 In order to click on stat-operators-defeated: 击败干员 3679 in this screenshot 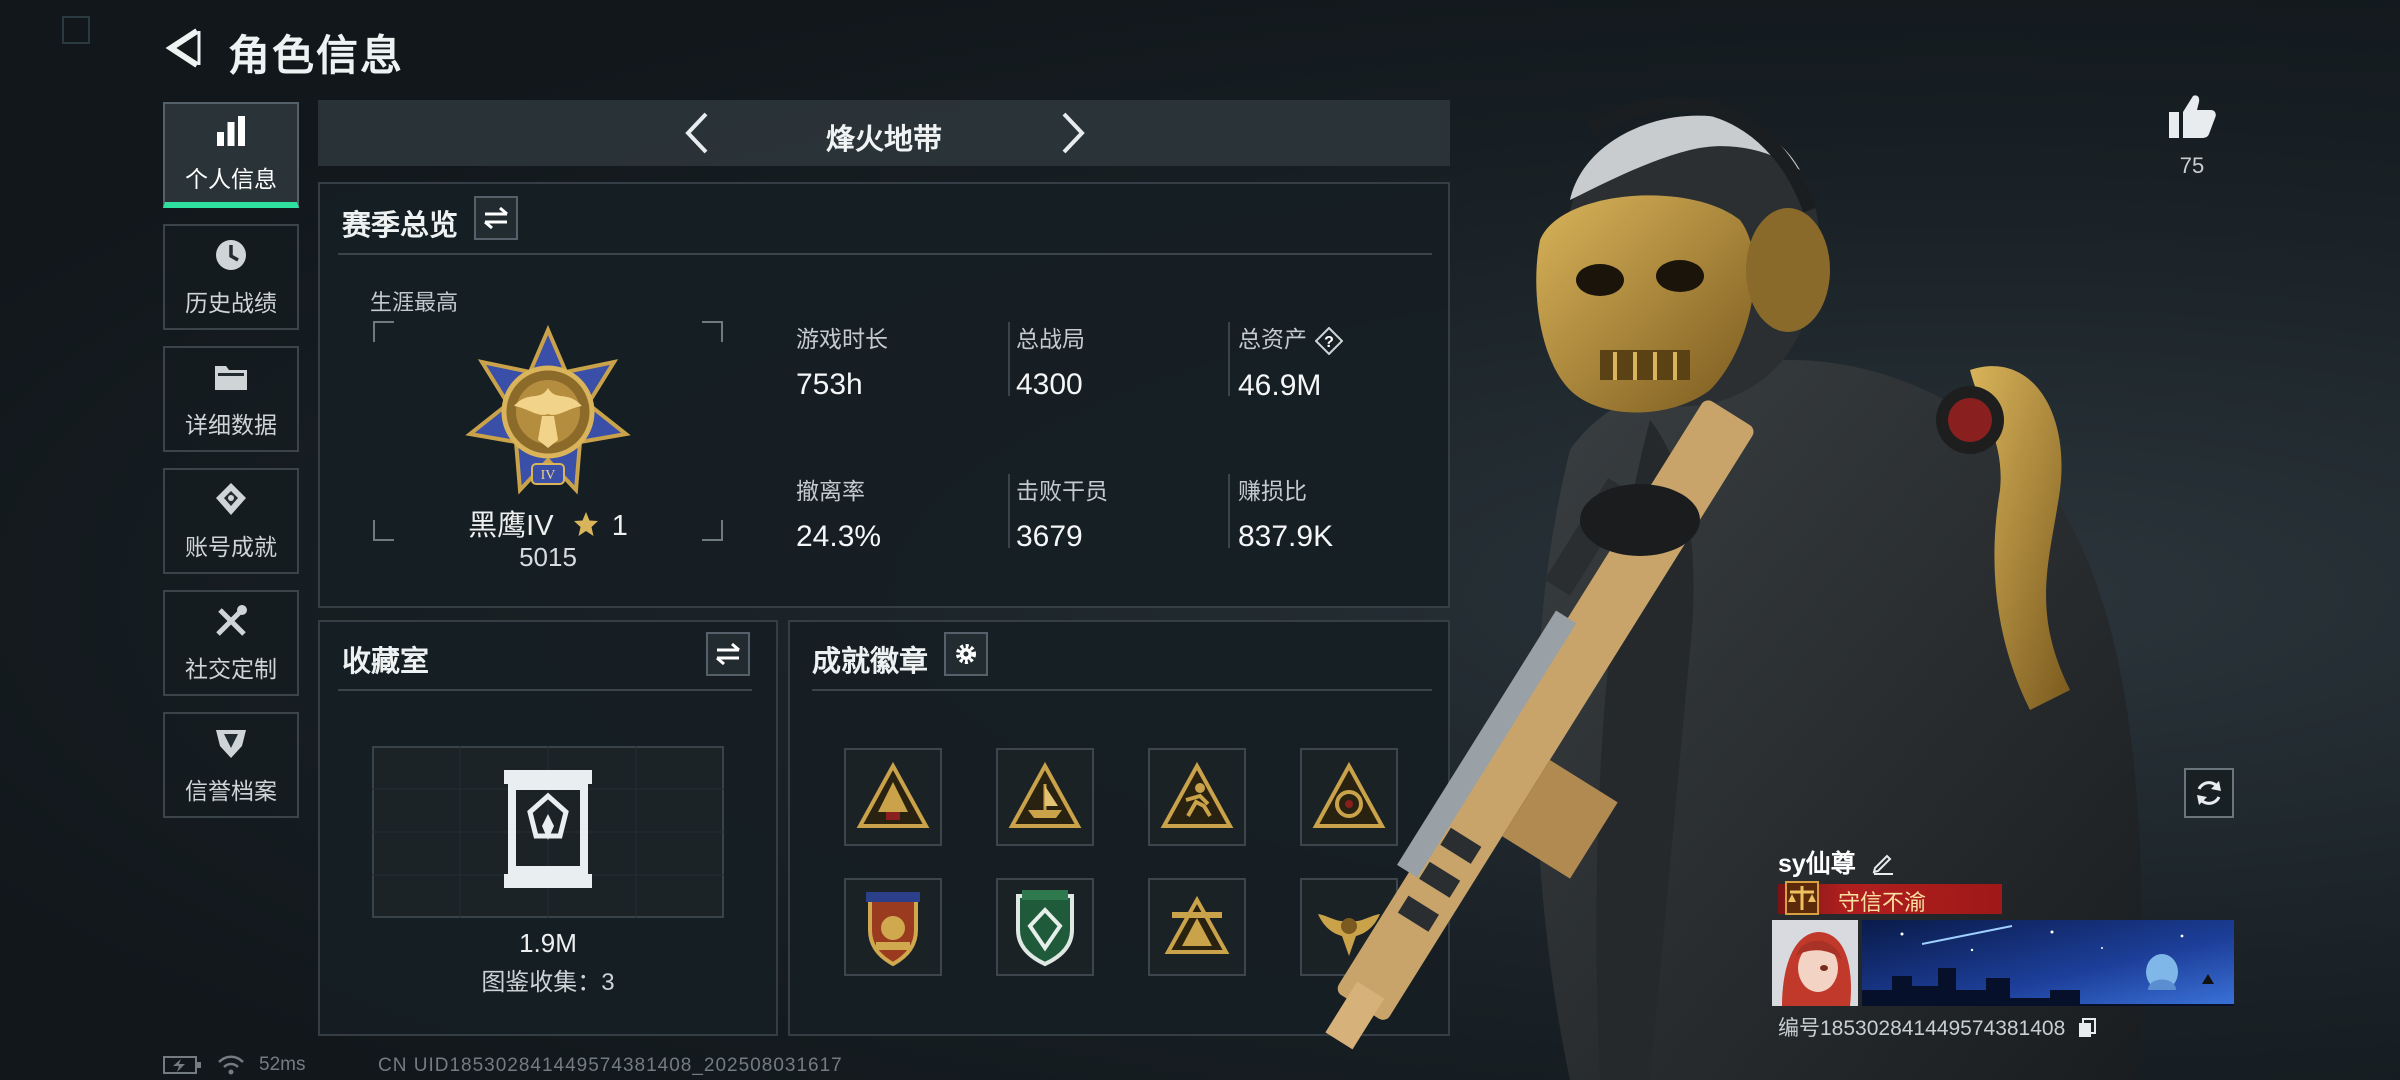, I will do `click(1062, 513)`.